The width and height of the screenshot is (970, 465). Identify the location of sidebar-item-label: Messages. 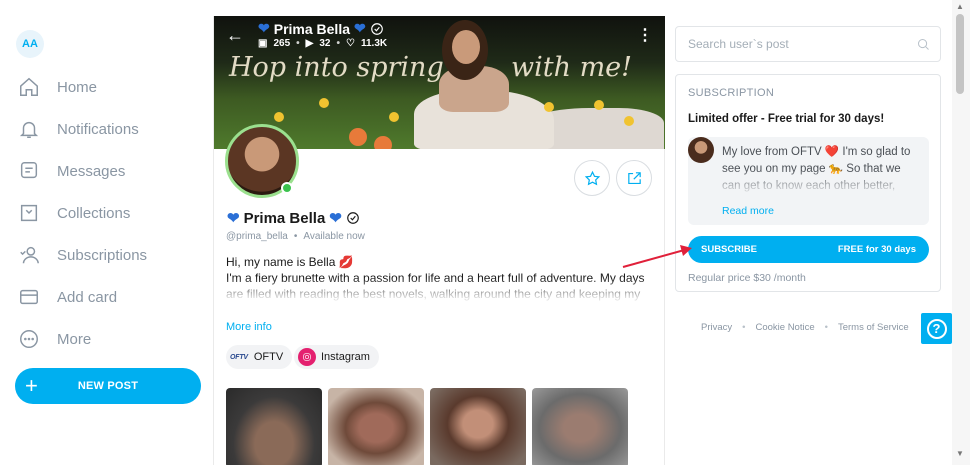
(91, 171).